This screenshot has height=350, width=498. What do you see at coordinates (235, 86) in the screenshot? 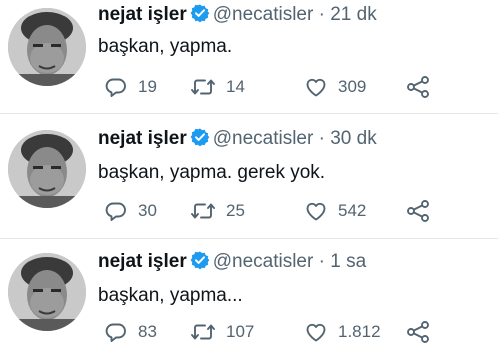
I see `retweet-count: 14` at bounding box center [235, 86].